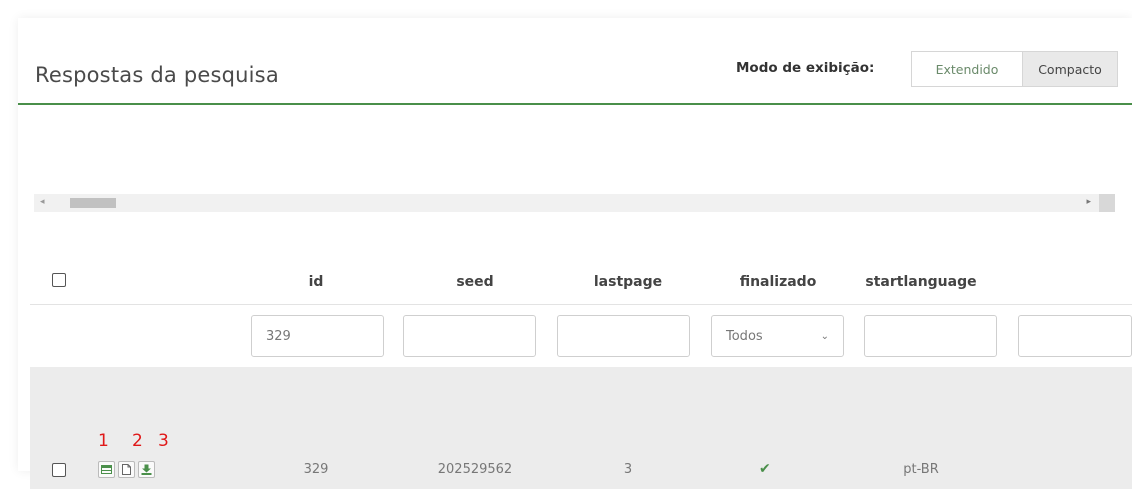  Describe the element at coordinates (824, 336) in the screenshot. I see `chevron-down-icon: ⌄` at that location.